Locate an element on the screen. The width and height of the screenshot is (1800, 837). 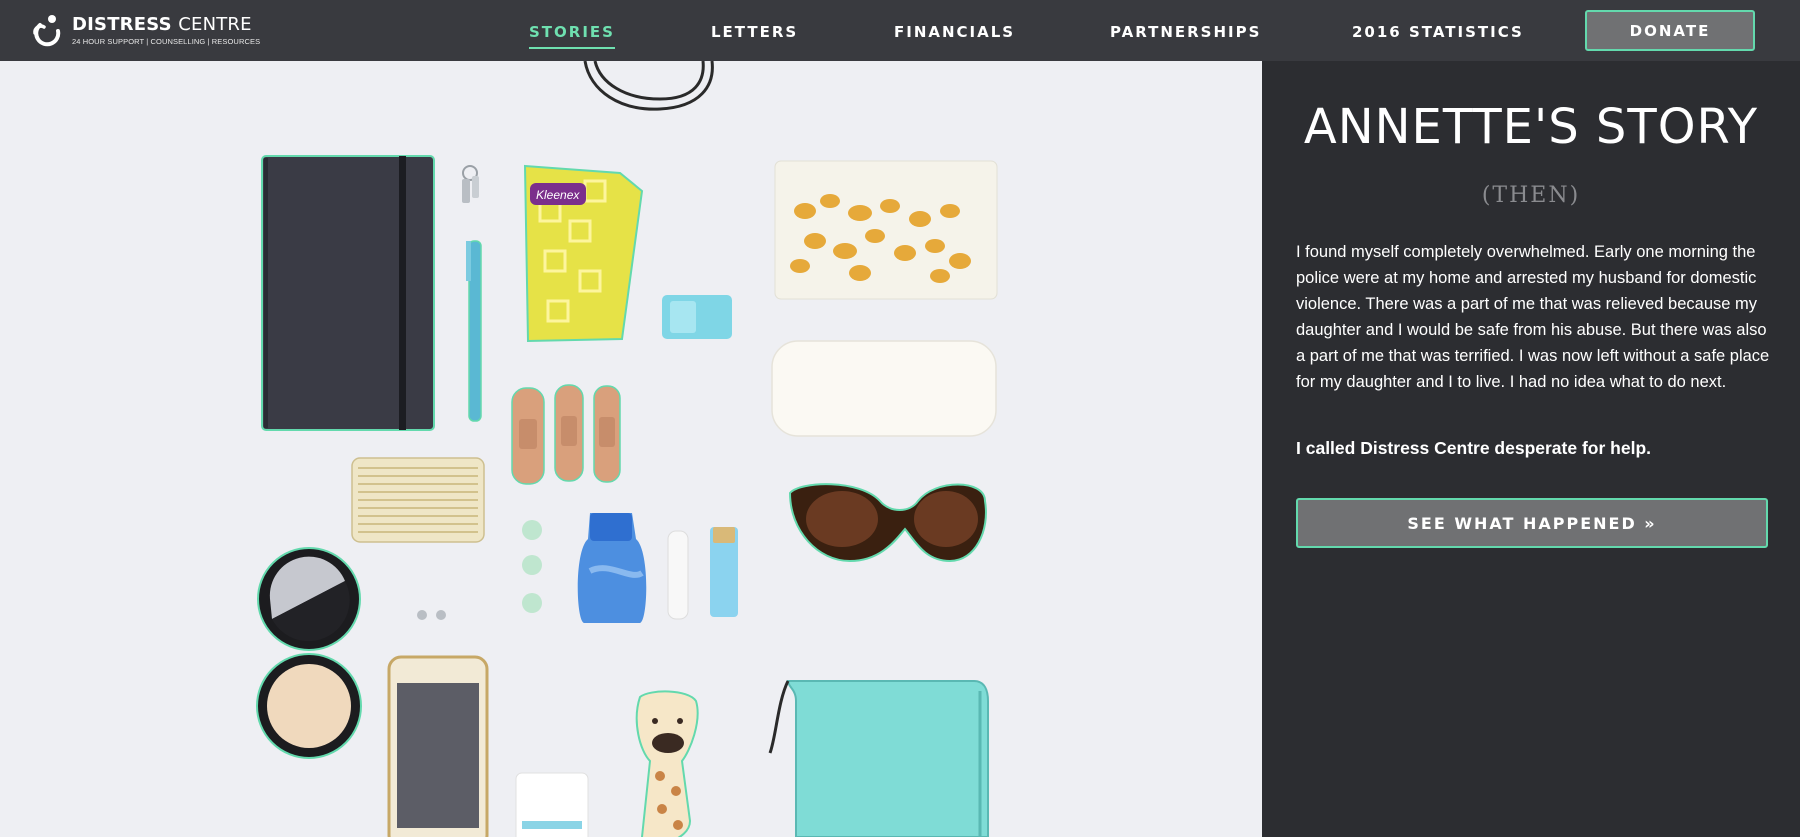
earrings-icon is located at coordinates (431, 615).